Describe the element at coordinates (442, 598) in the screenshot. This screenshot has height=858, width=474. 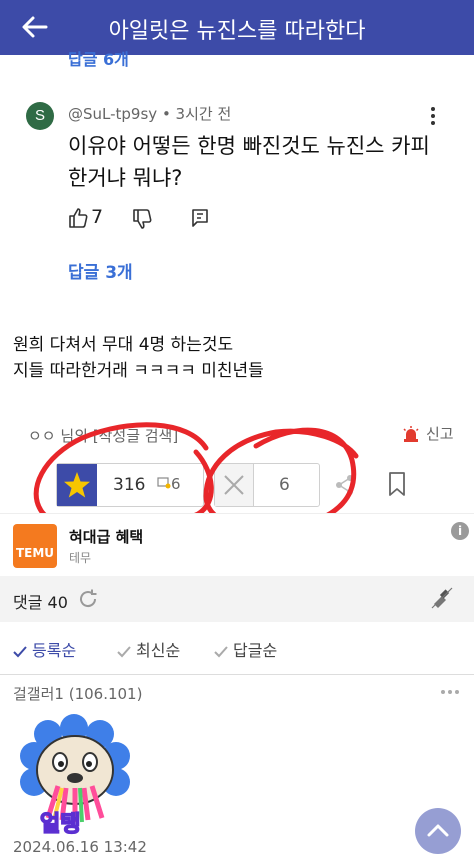
I see `image-off-toggle-icon` at that location.